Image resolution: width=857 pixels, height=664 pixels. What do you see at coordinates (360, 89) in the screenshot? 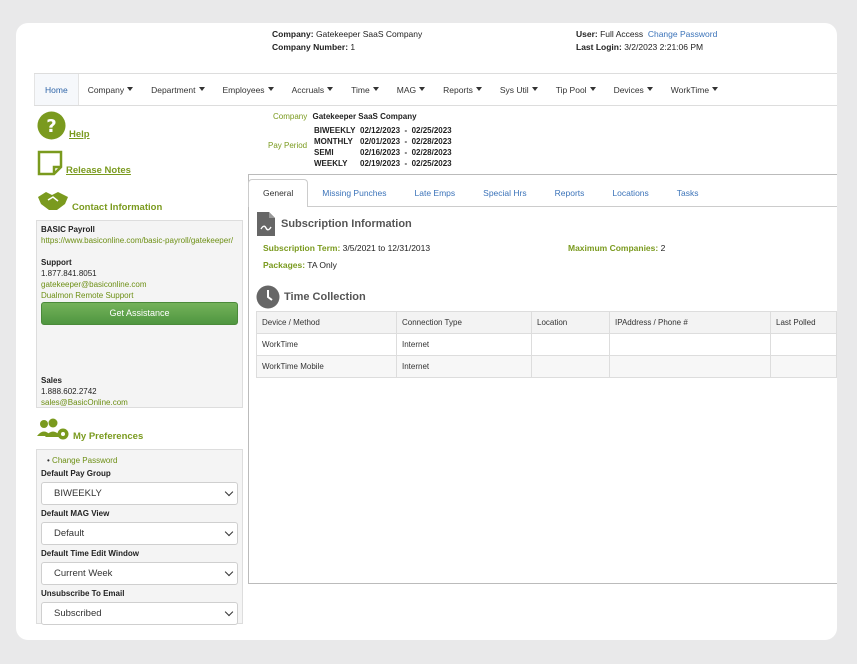
I see `nav-label: Time` at bounding box center [360, 89].